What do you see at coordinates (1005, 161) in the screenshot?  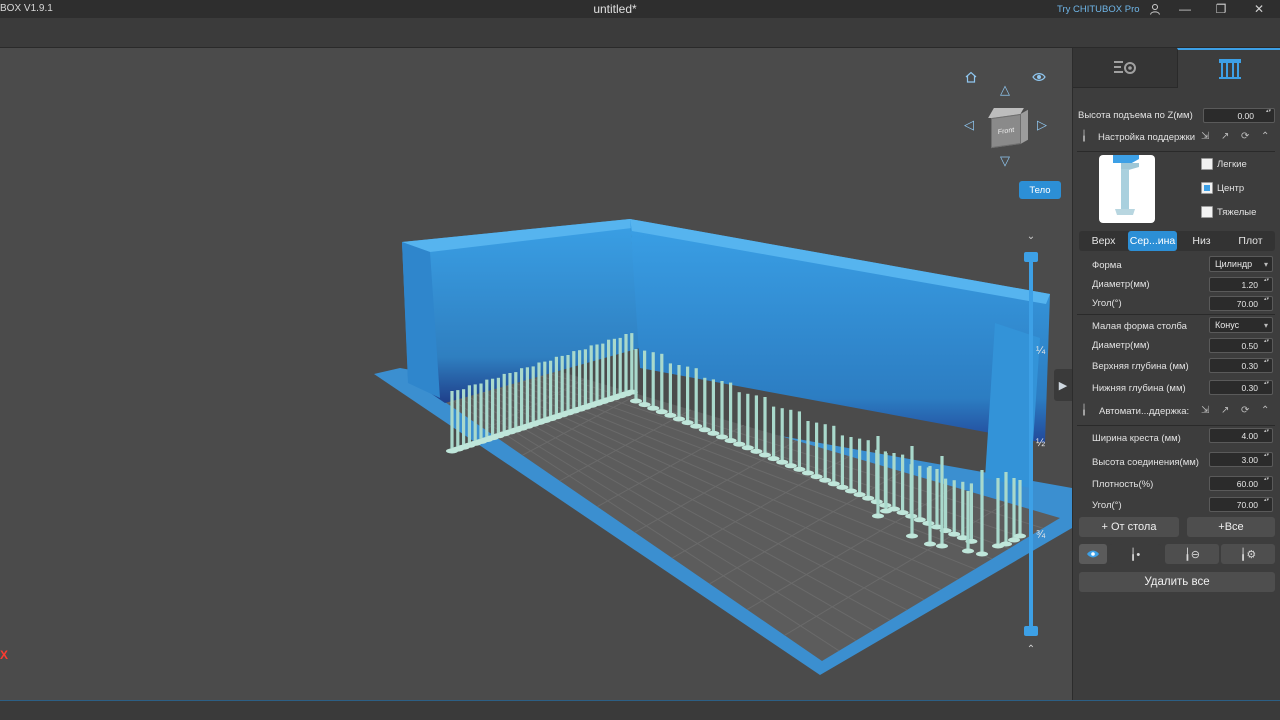 I see `rotate-down-icon: ▽` at bounding box center [1005, 161].